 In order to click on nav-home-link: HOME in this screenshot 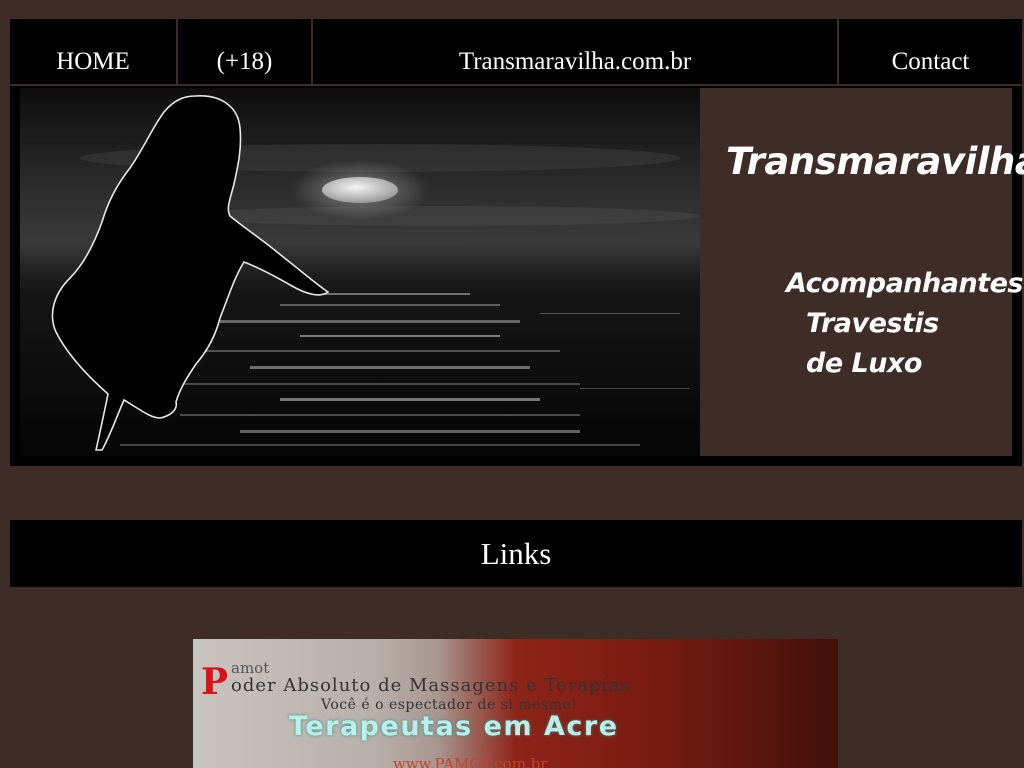, I will do `click(94, 51)`.